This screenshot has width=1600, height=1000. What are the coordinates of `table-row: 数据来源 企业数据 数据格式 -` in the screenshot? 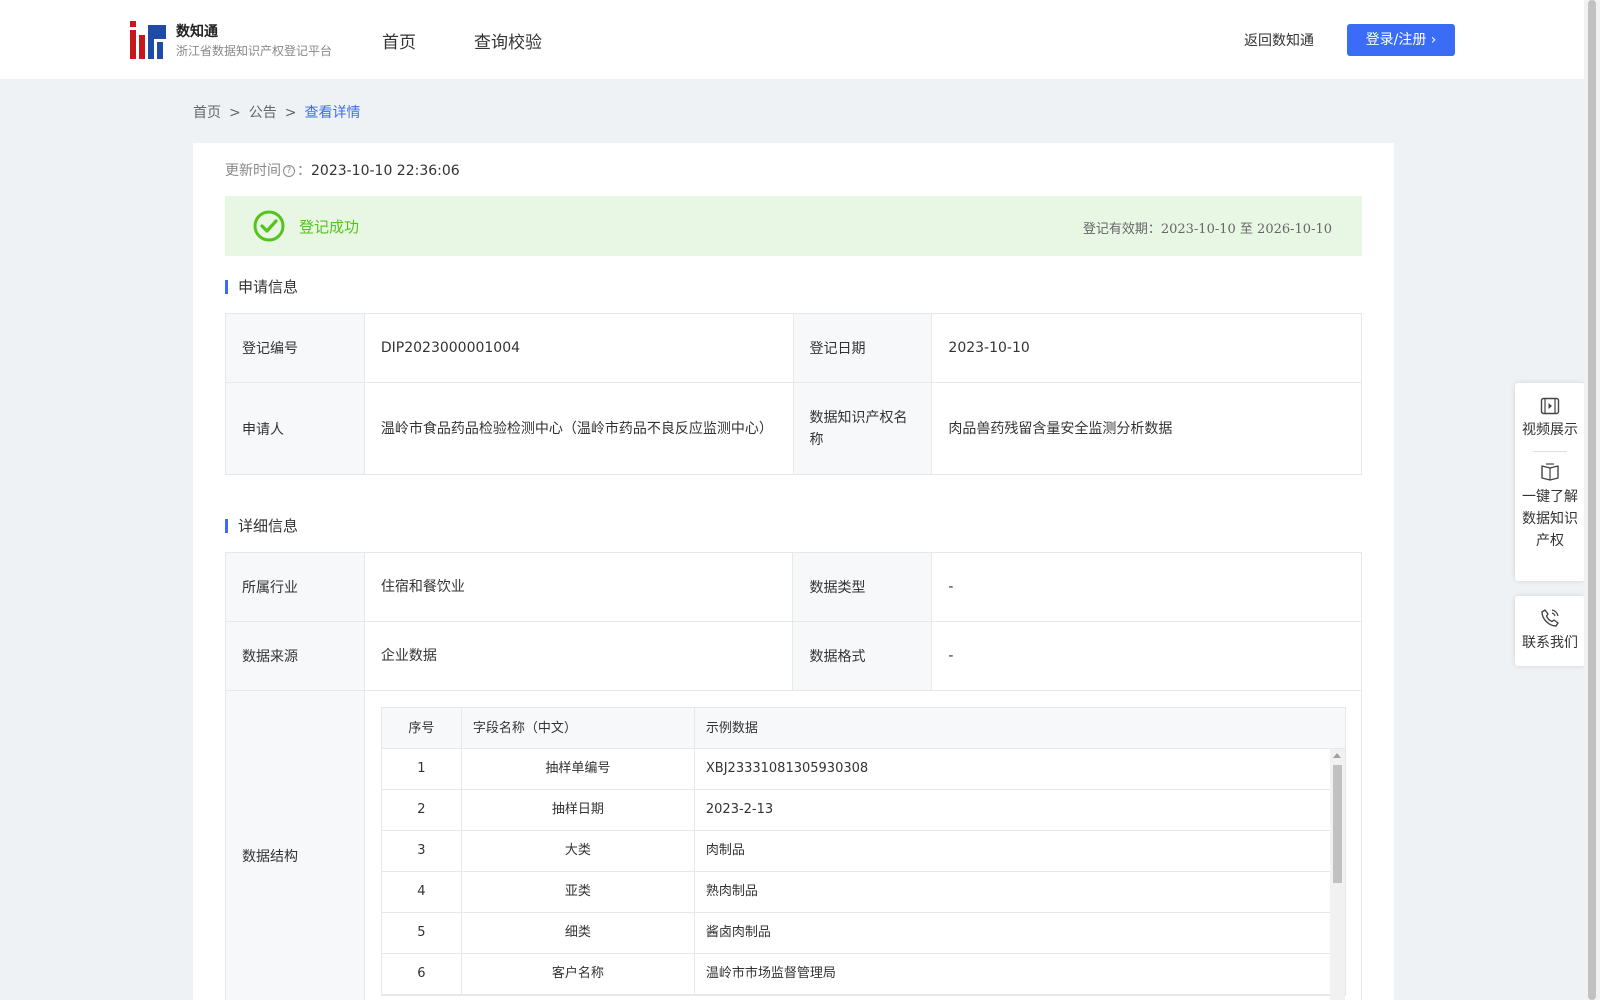 It's located at (793, 656).